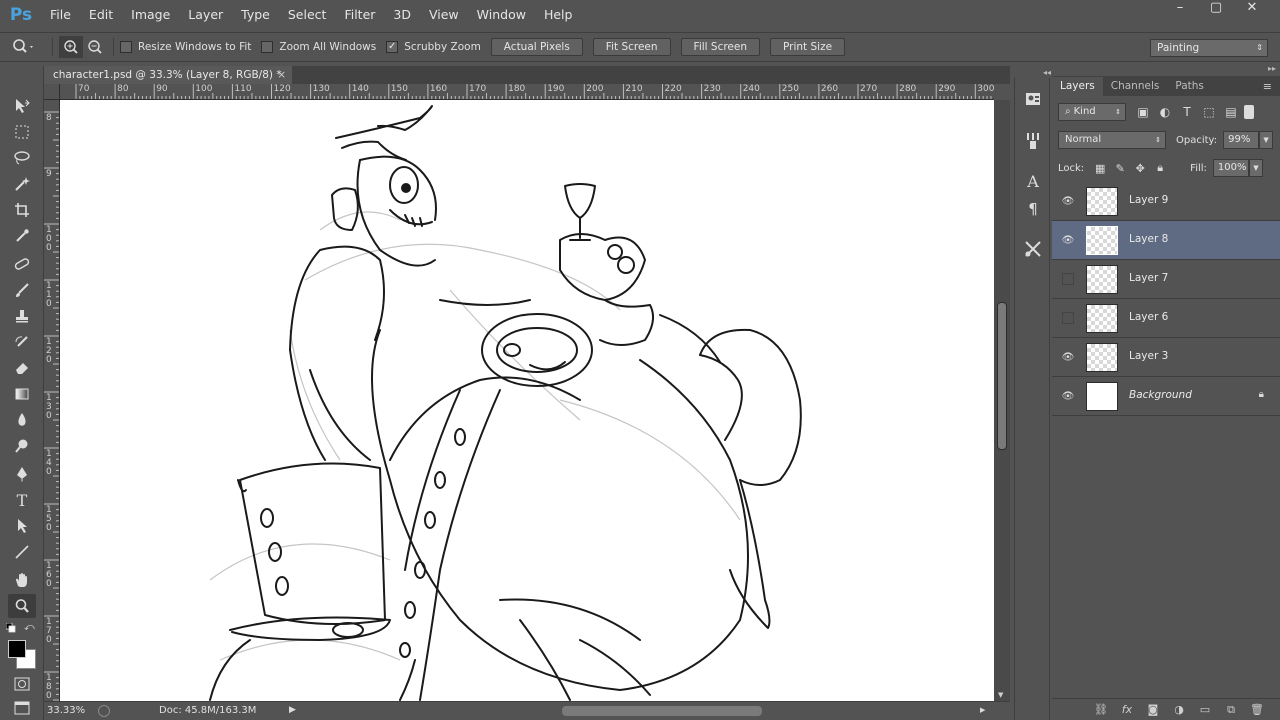 Image resolution: width=1280 pixels, height=720 pixels. I want to click on pen-tool-icon, so click(22, 474).